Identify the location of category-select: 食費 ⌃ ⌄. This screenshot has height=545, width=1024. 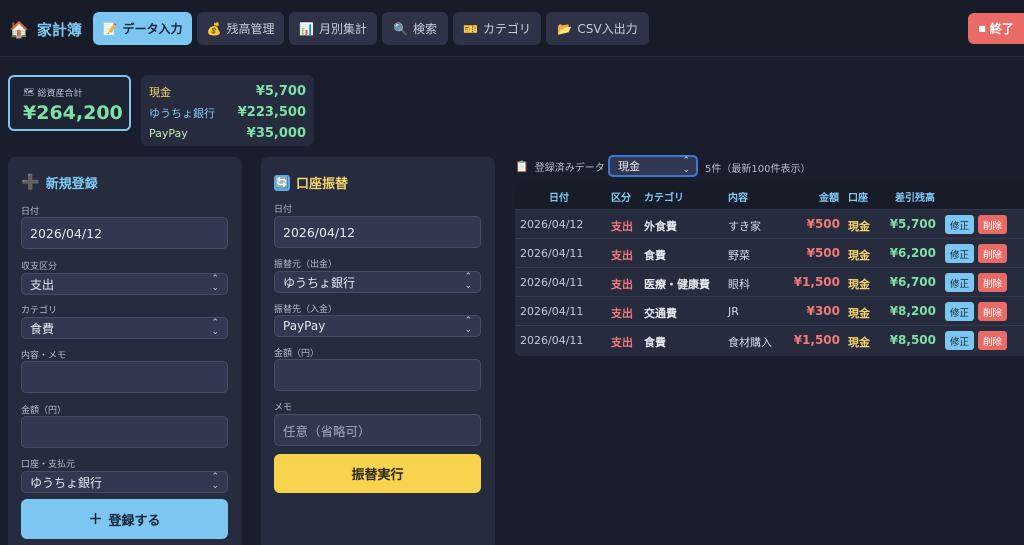
(124, 328).